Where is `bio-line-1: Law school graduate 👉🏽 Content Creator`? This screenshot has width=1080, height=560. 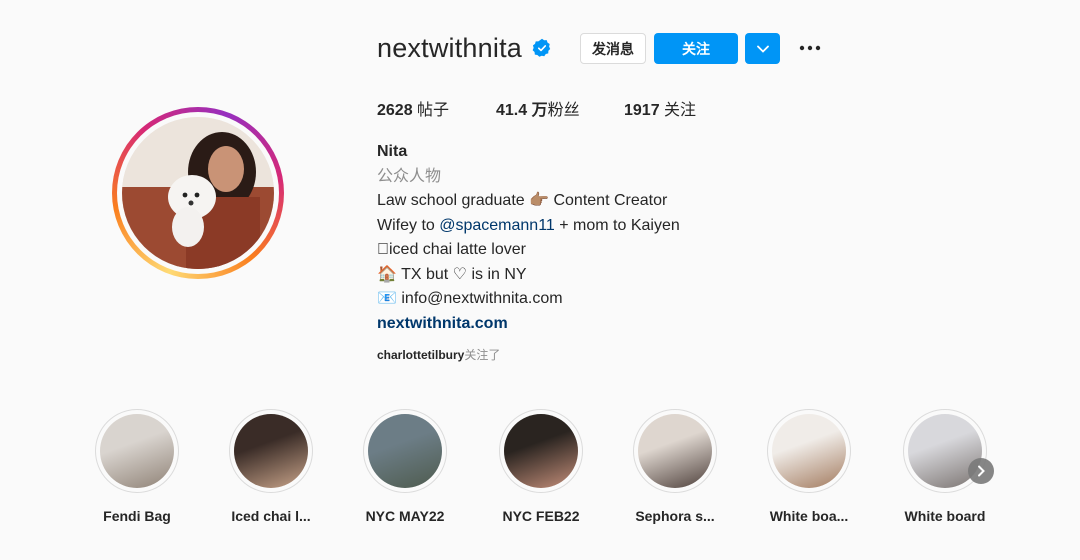 bio-line-1: Law school graduate 👉🏽 Content Creator is located at coordinates (522, 200).